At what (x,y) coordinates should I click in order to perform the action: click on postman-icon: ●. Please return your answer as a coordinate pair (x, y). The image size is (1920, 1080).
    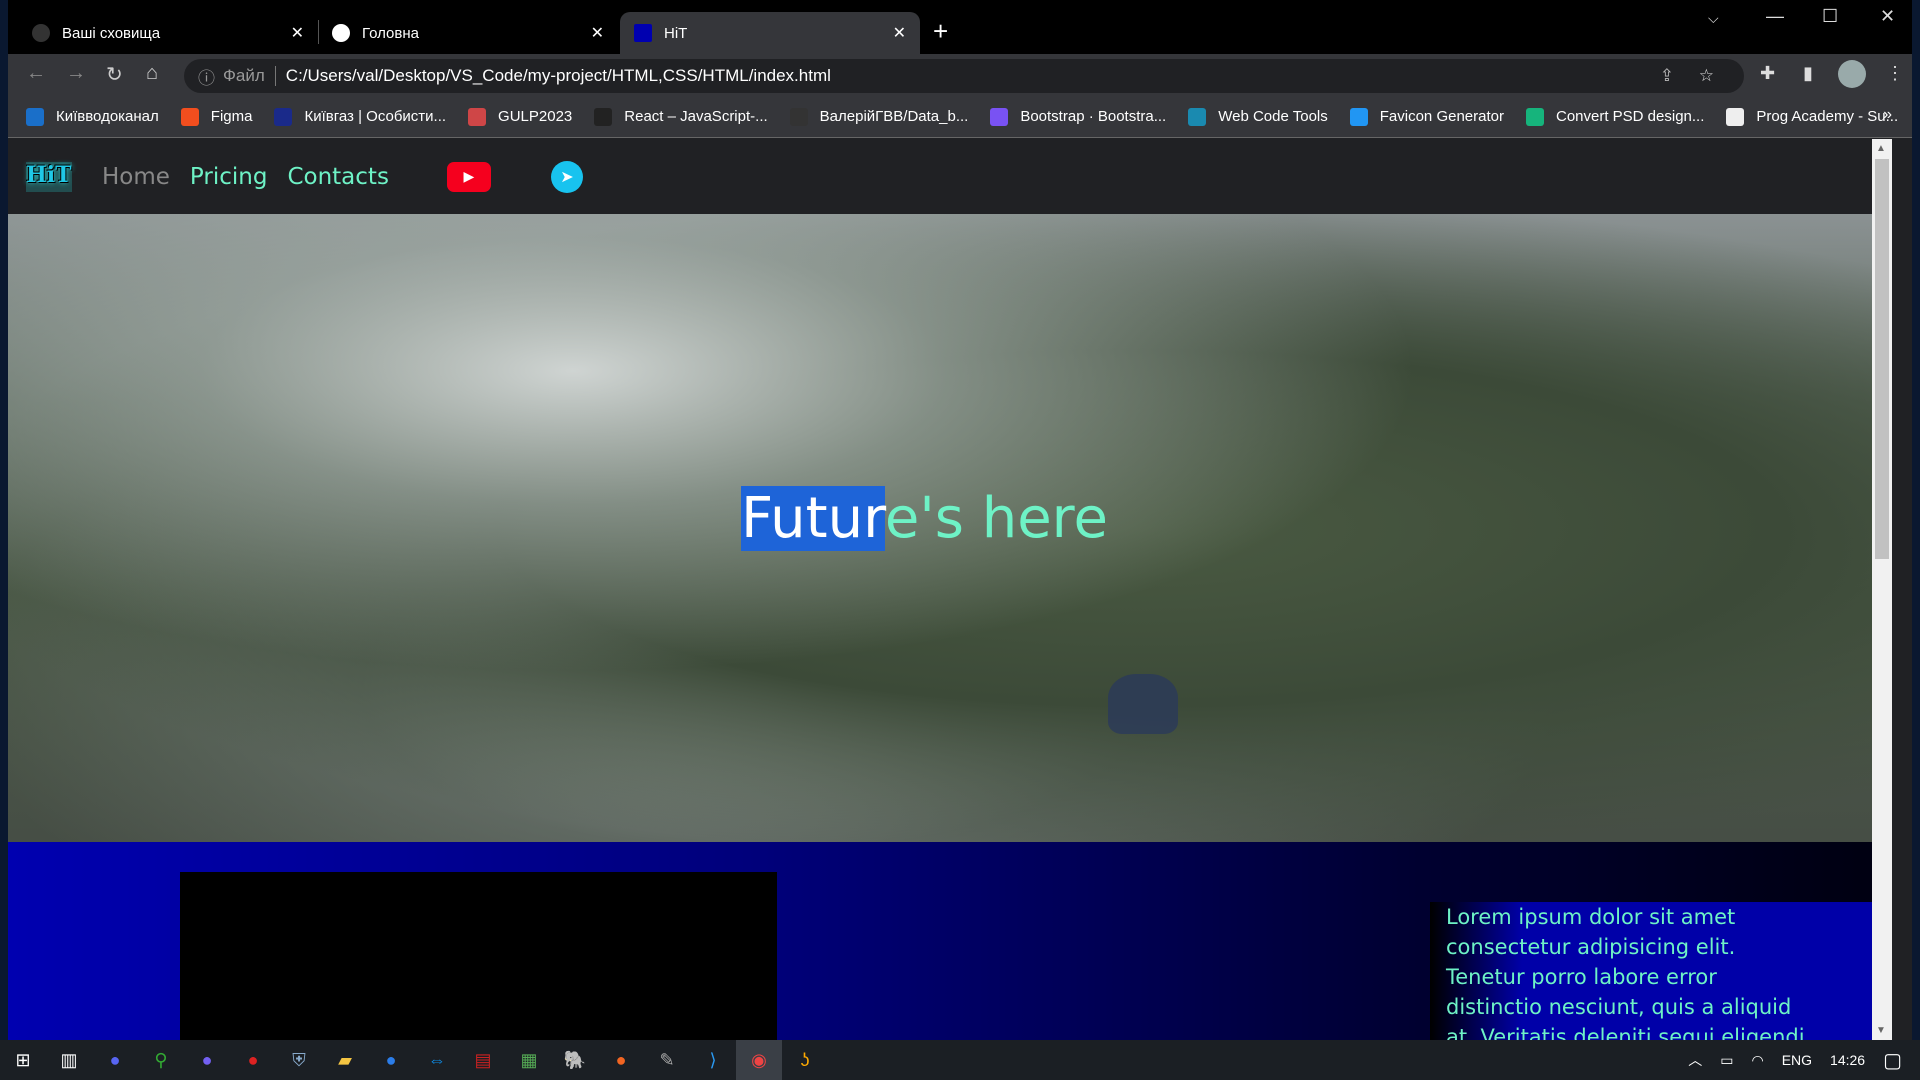
    Looking at the image, I should click on (621, 1060).